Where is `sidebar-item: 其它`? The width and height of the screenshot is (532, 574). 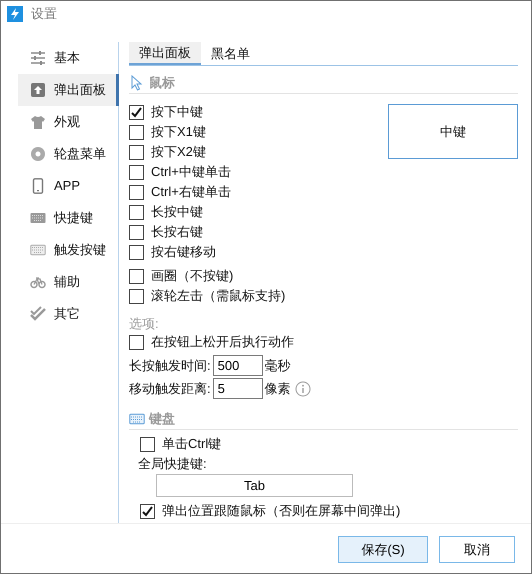
sidebar-item: 其它 is located at coordinates (68, 314).